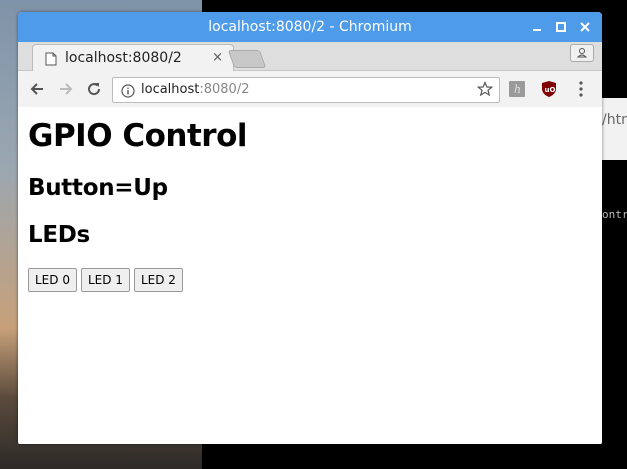 The height and width of the screenshot is (469, 627). Describe the element at coordinates (217, 57) in the screenshot. I see `tab-close-icon: ×` at that location.